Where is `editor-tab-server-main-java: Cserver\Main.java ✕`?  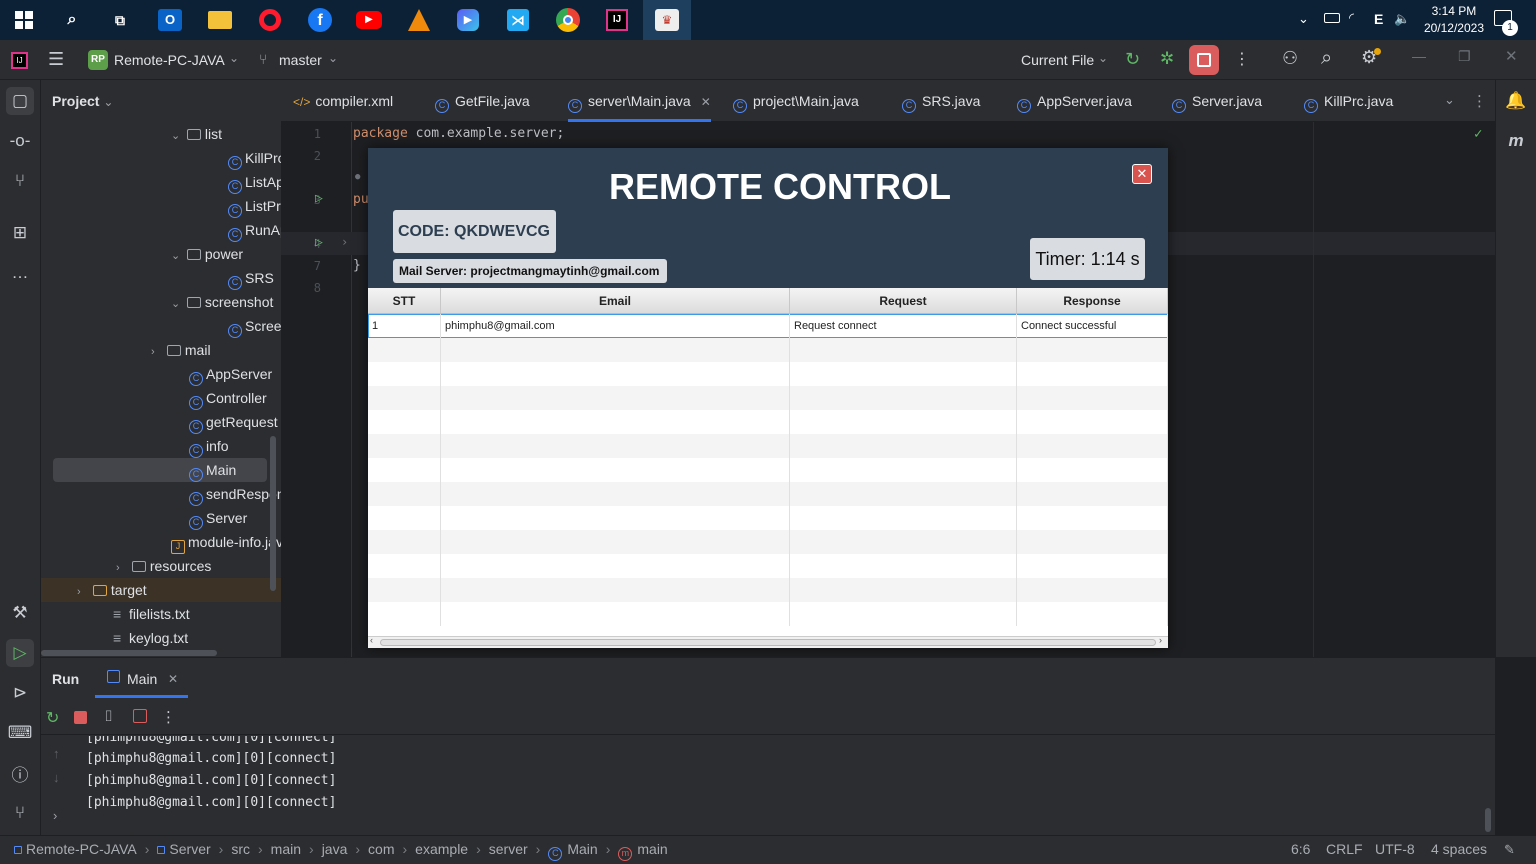
editor-tab-server-main-java: Cserver\Main.java ✕ is located at coordinates (639, 101).